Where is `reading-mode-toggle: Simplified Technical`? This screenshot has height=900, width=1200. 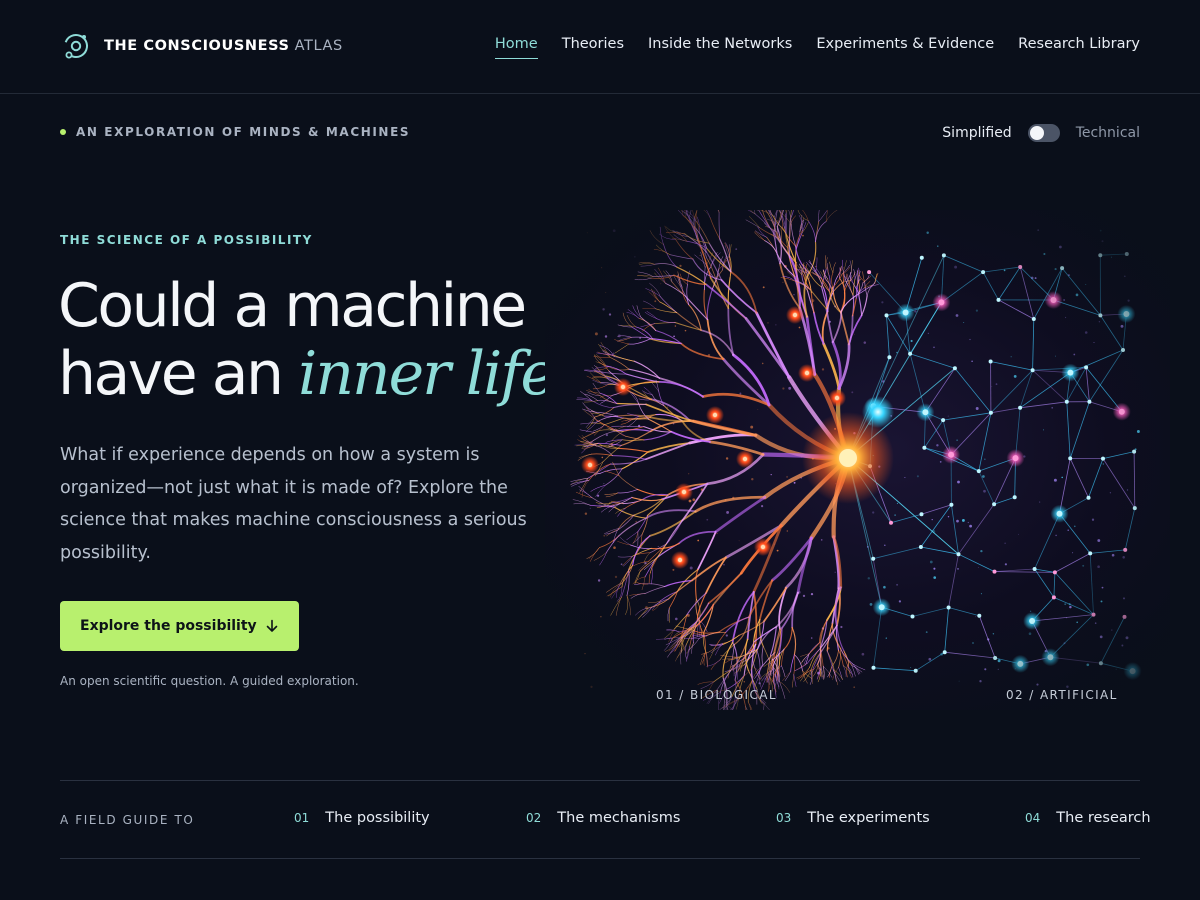
reading-mode-toggle: Simplified Technical is located at coordinates (1041, 133).